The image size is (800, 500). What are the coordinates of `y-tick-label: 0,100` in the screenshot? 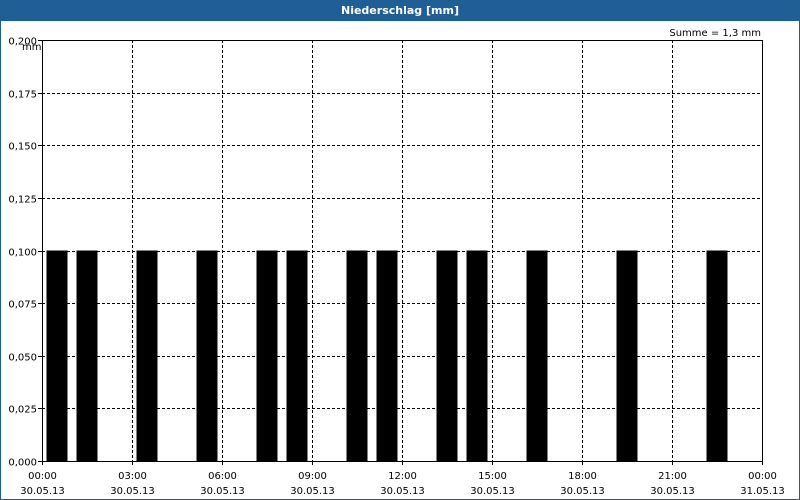 It's located at (22, 253).